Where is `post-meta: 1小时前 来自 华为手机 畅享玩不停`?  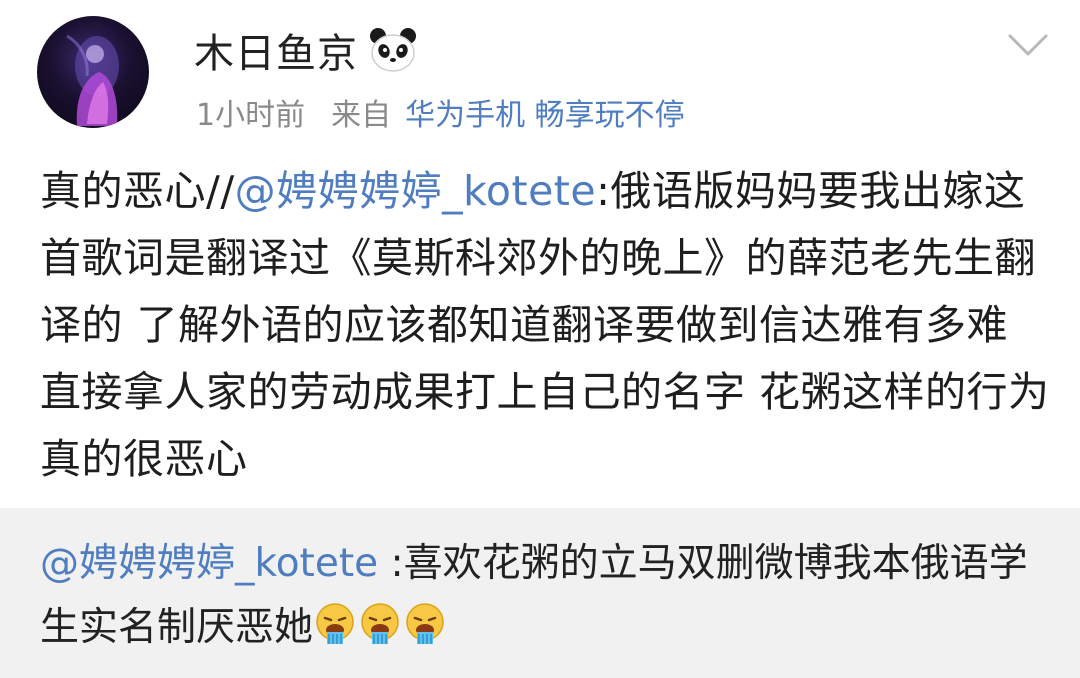 post-meta: 1小时前 来自 华为手机 畅享玩不停 is located at coordinates (440, 112).